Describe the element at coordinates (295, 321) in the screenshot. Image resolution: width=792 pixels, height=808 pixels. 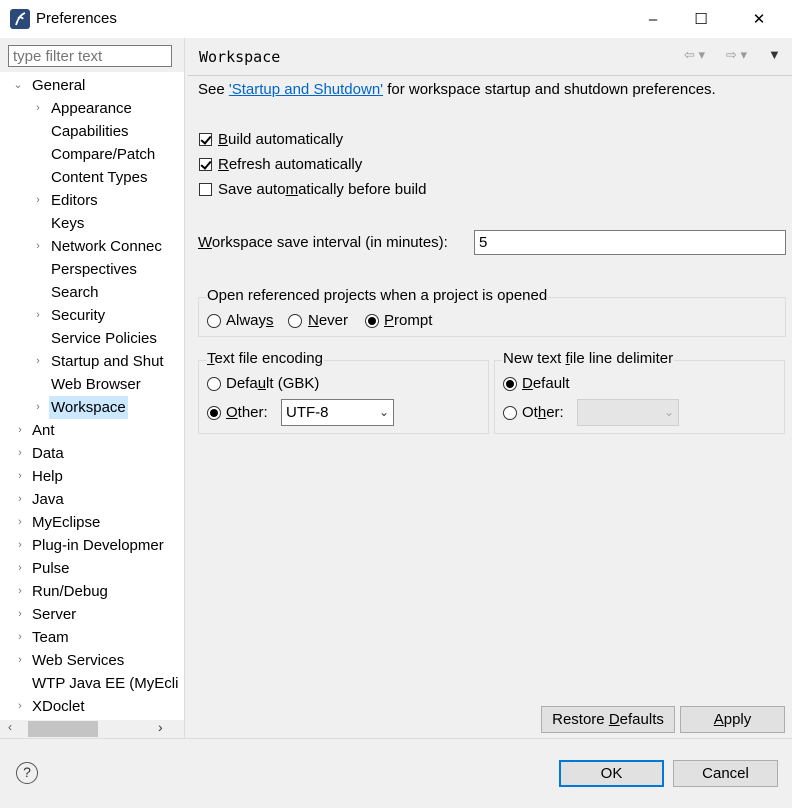
I see `never-radio` at that location.